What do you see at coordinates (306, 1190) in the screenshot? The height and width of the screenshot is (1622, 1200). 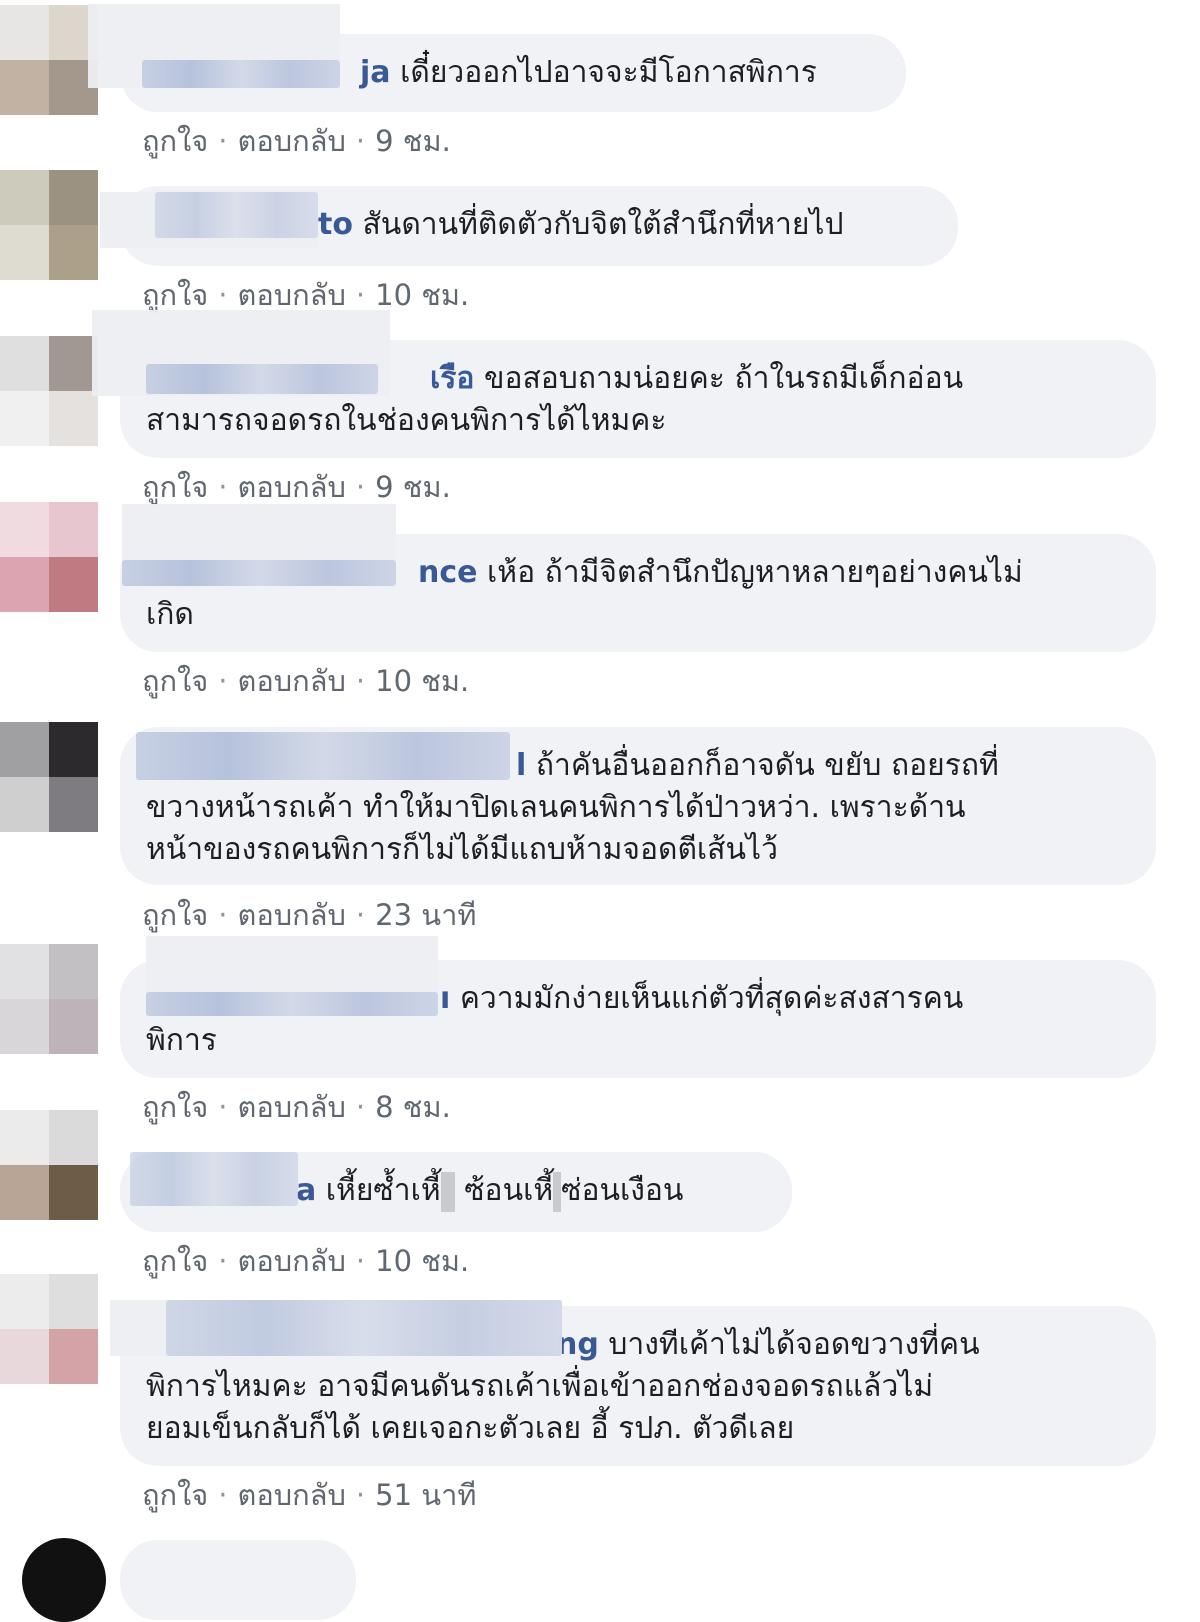 I see `commenter-name: a` at bounding box center [306, 1190].